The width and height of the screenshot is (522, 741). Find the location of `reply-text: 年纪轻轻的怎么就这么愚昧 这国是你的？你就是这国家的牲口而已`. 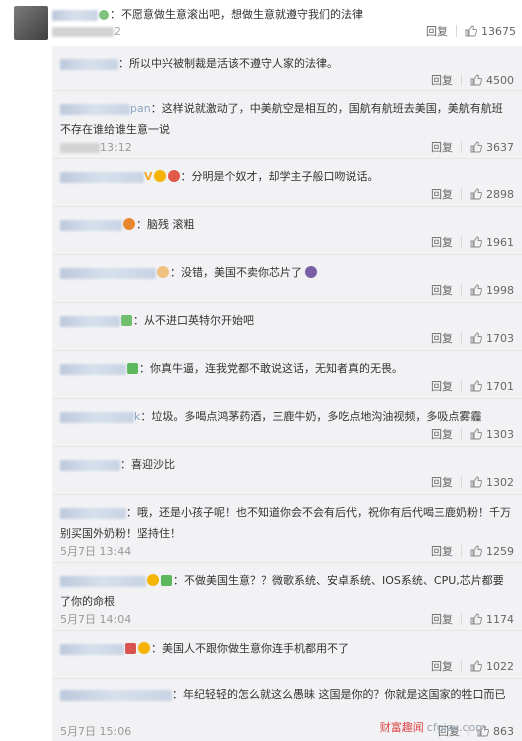

reply-text: 年纪轻轻的怎么就这么愚昧 这国是你的？你就是这国家的牲口而已 is located at coordinates (344, 694).